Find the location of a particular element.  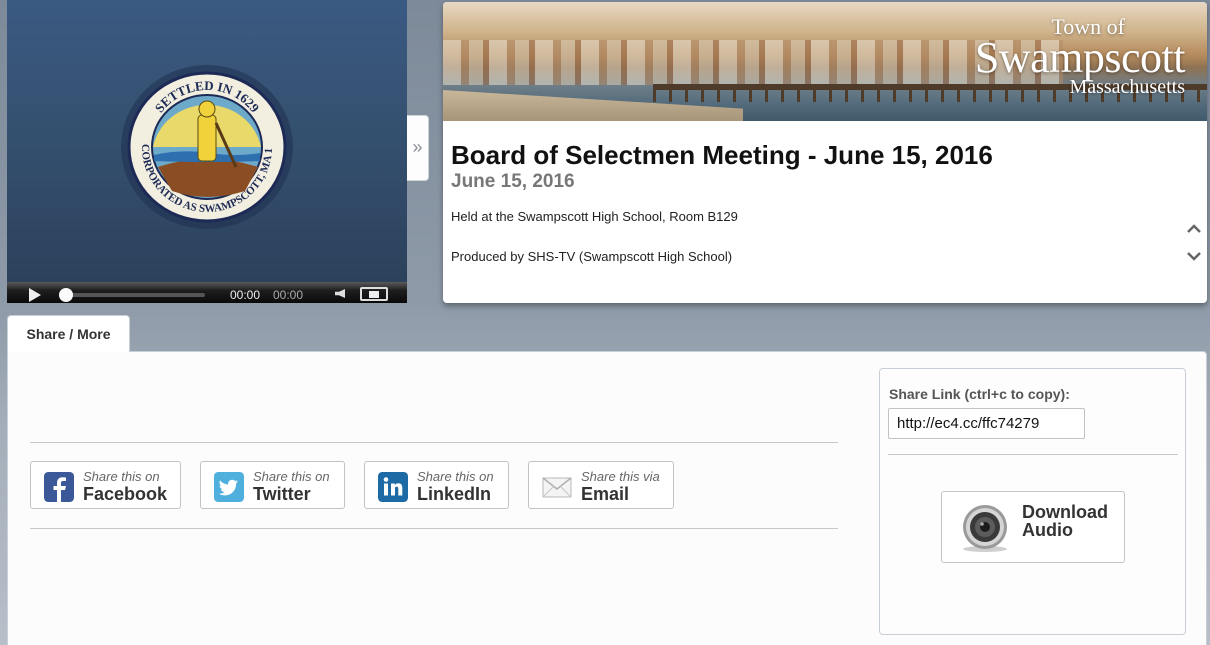

share-twitter-label: Twitter is located at coordinates (282, 494).